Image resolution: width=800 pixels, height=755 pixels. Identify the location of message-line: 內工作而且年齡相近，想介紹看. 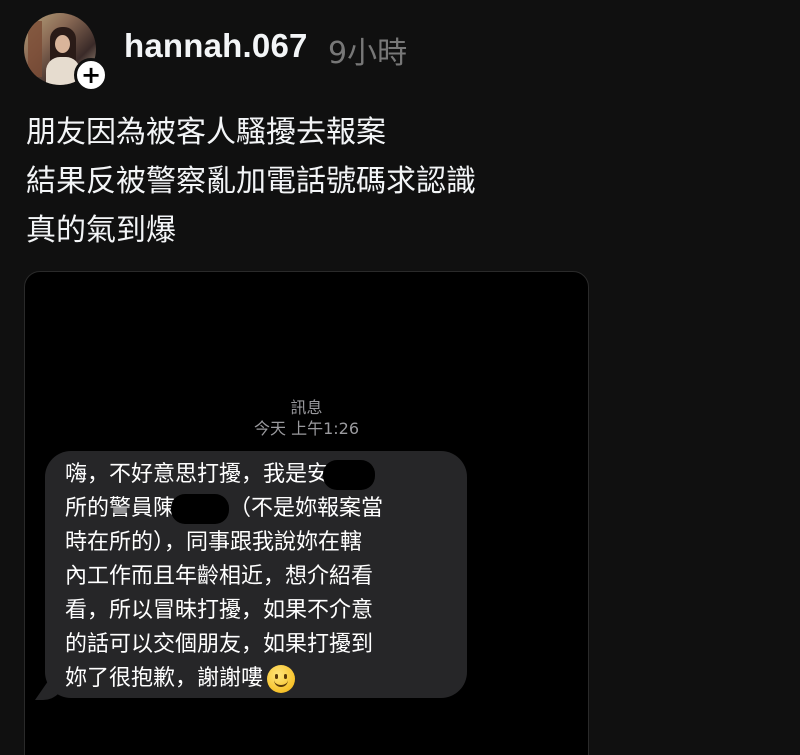
(219, 576).